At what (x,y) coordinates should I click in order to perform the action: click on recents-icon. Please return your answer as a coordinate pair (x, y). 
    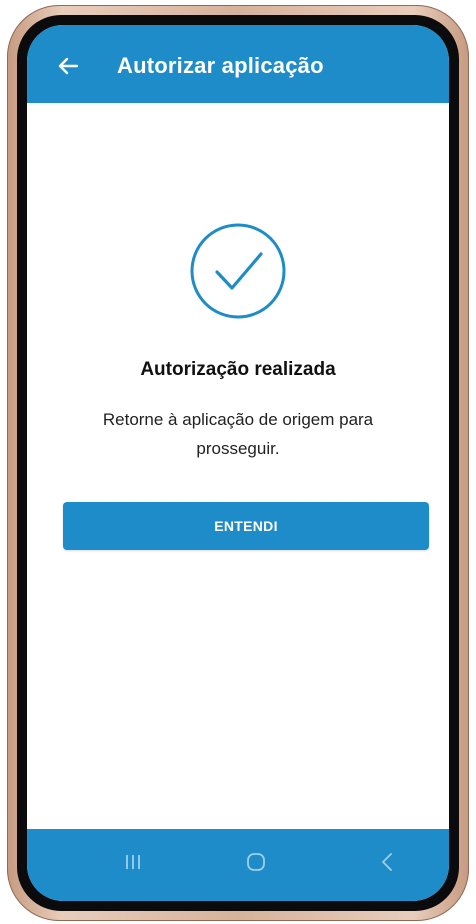
    Looking at the image, I should click on (133, 862).